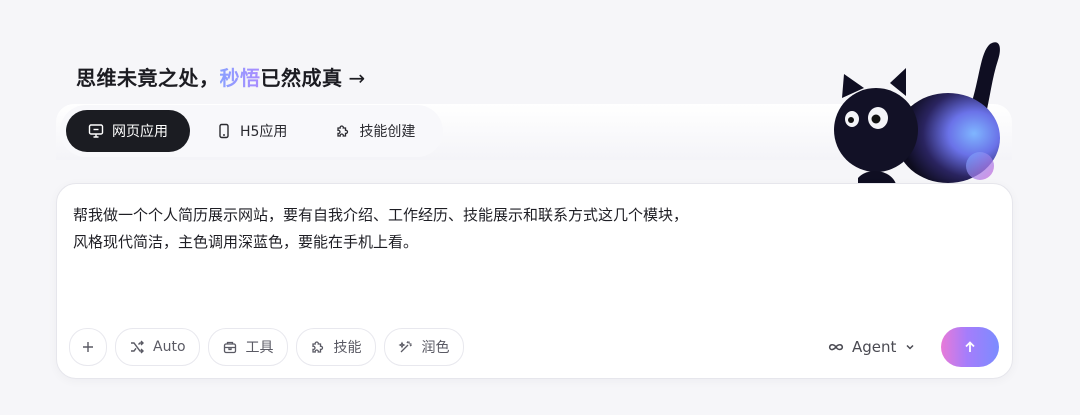 The height and width of the screenshot is (415, 1080). Describe the element at coordinates (347, 348) in the screenshot. I see `skills-label: 技能` at that location.